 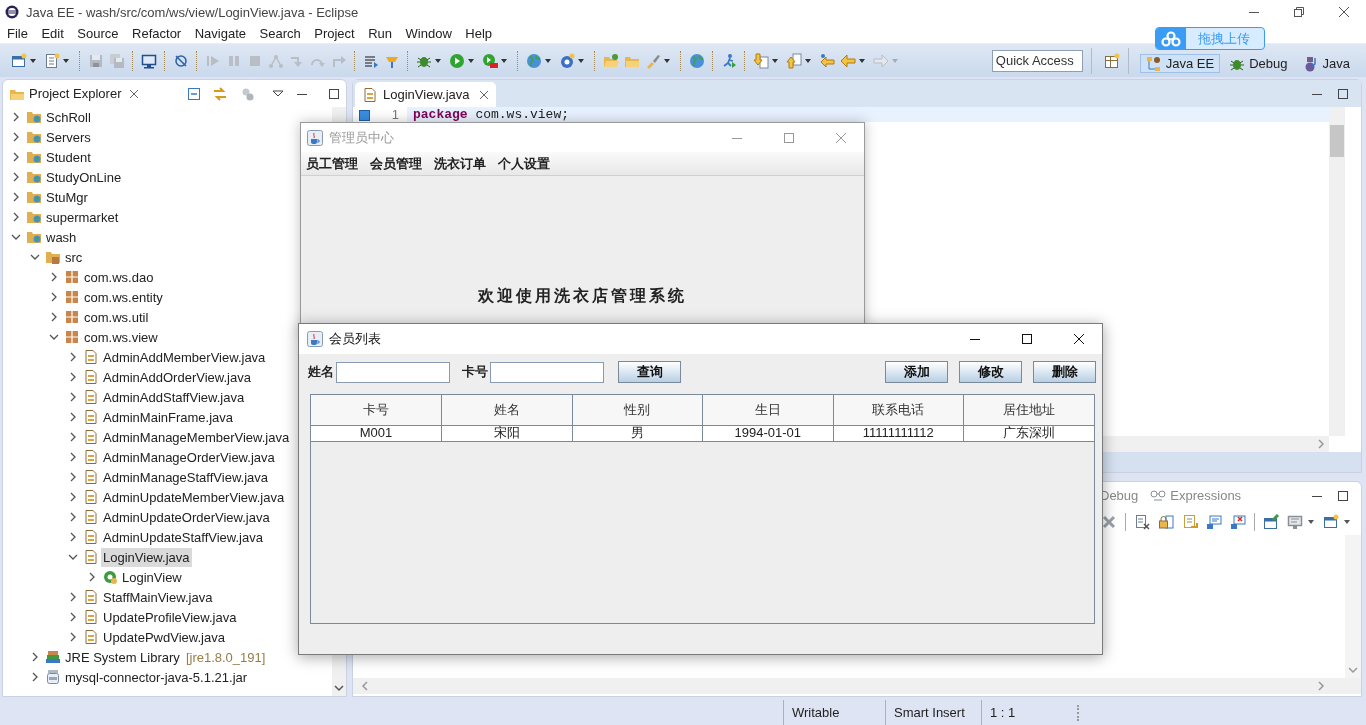 I want to click on tree-item: JRE System Library [jre1.8.0_191], so click(x=148, y=657).